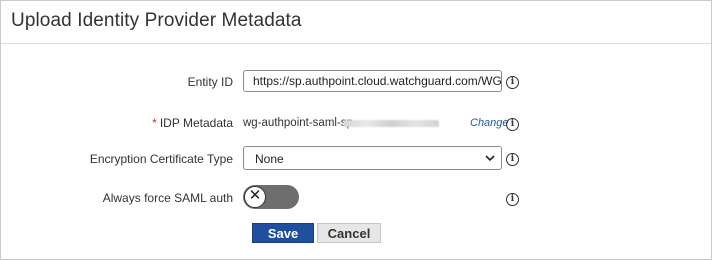 The width and height of the screenshot is (712, 260). What do you see at coordinates (490, 158) in the screenshot?
I see `chevron-down-icon` at bounding box center [490, 158].